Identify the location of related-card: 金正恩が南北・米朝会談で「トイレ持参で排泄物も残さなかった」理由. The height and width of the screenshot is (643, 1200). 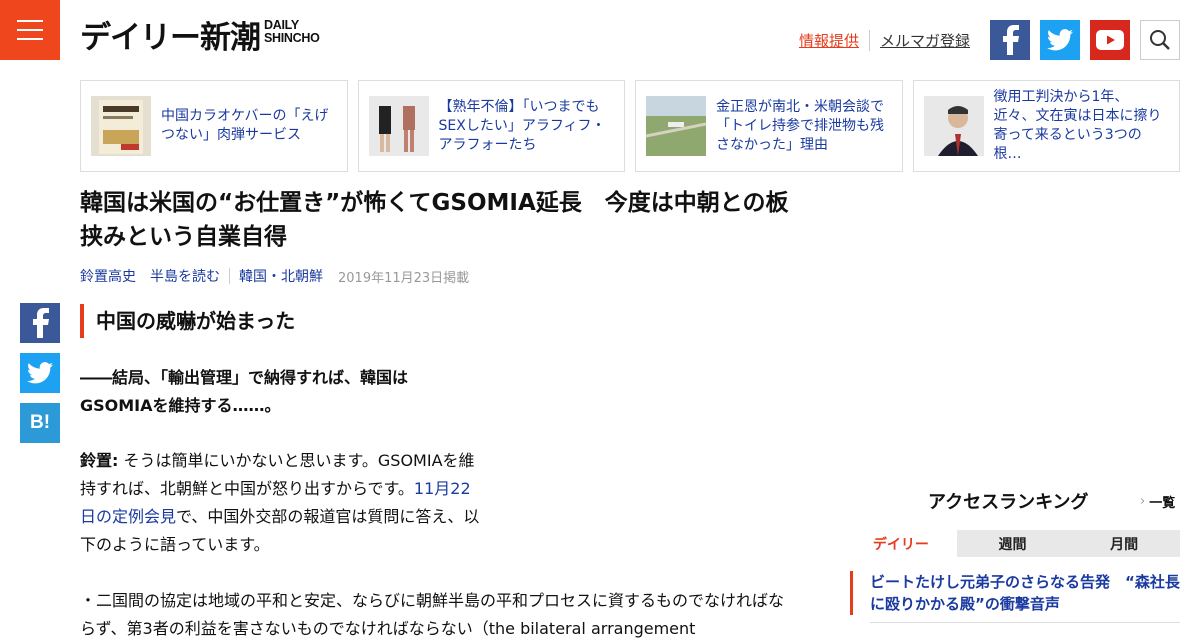
(769, 126).